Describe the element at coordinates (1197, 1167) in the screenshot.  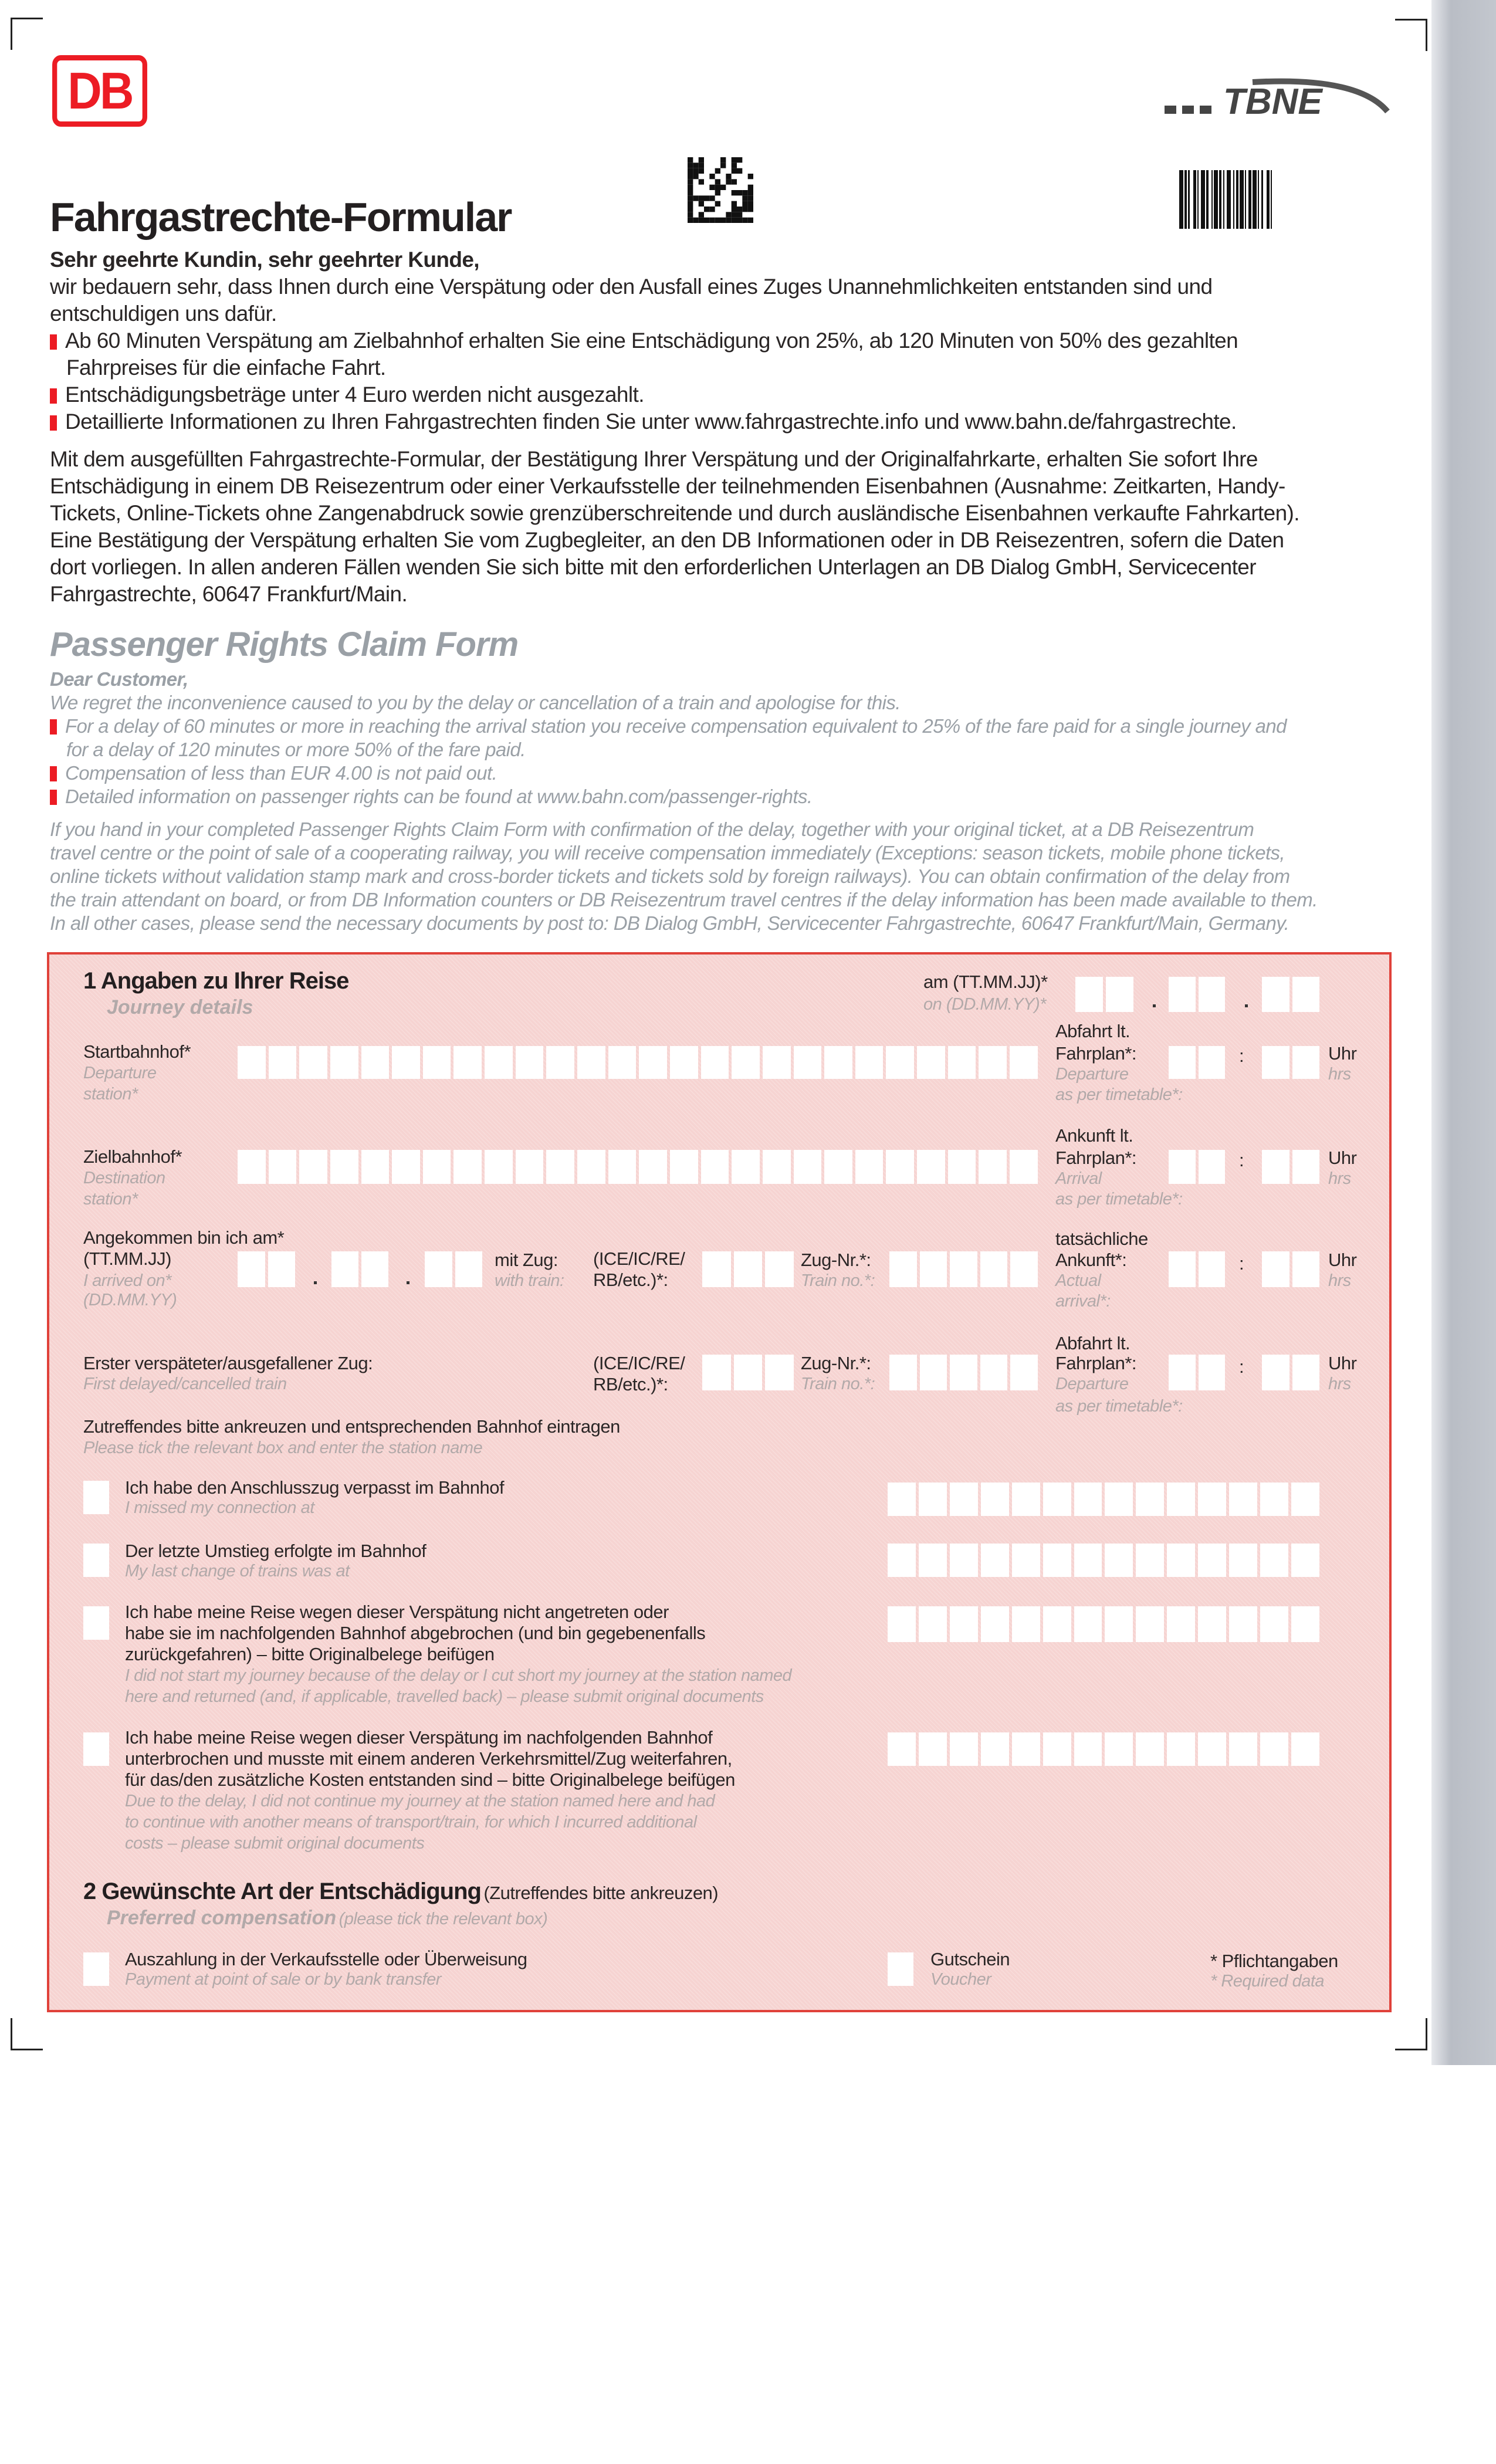
I see `arrival-hour-input` at that location.